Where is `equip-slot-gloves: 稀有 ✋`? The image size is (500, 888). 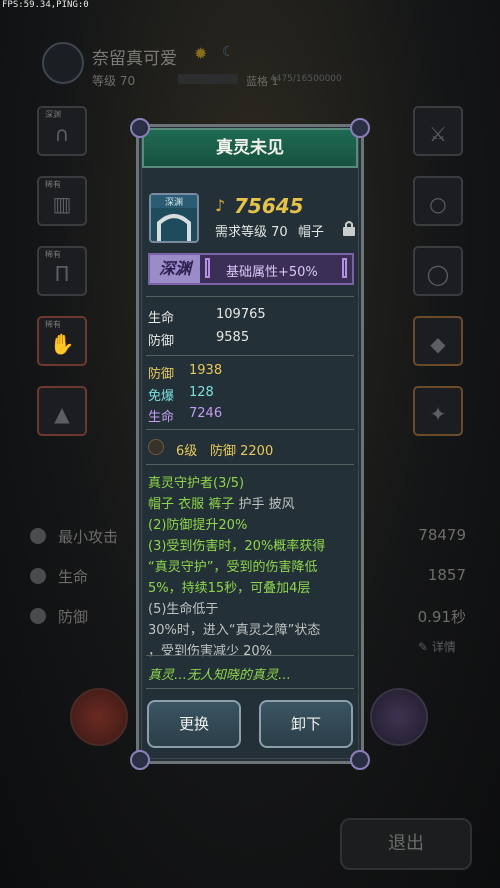
equip-slot-gloves: 稀有 ✋ is located at coordinates (62, 341).